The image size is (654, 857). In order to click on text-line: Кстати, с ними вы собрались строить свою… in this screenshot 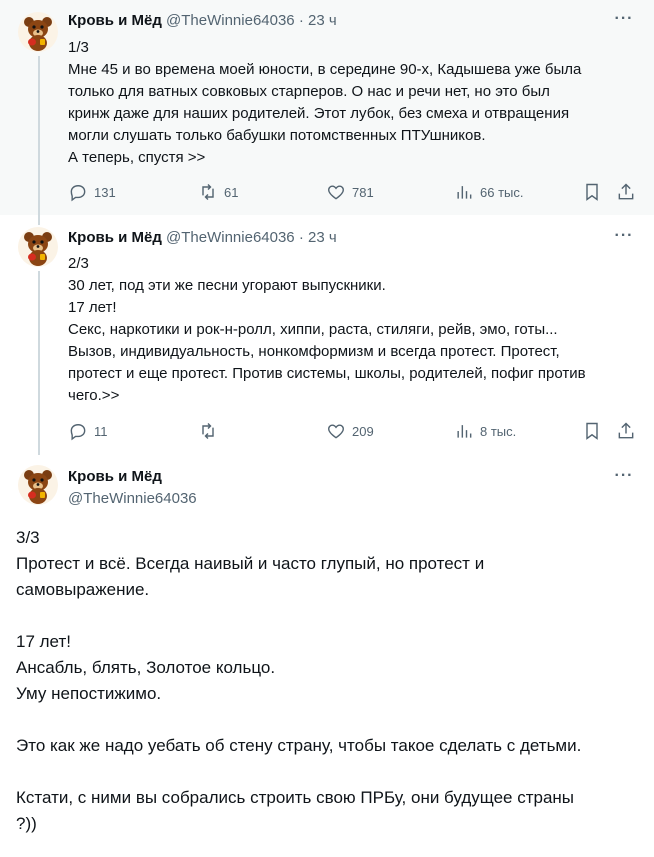, I will do `click(295, 797)`.